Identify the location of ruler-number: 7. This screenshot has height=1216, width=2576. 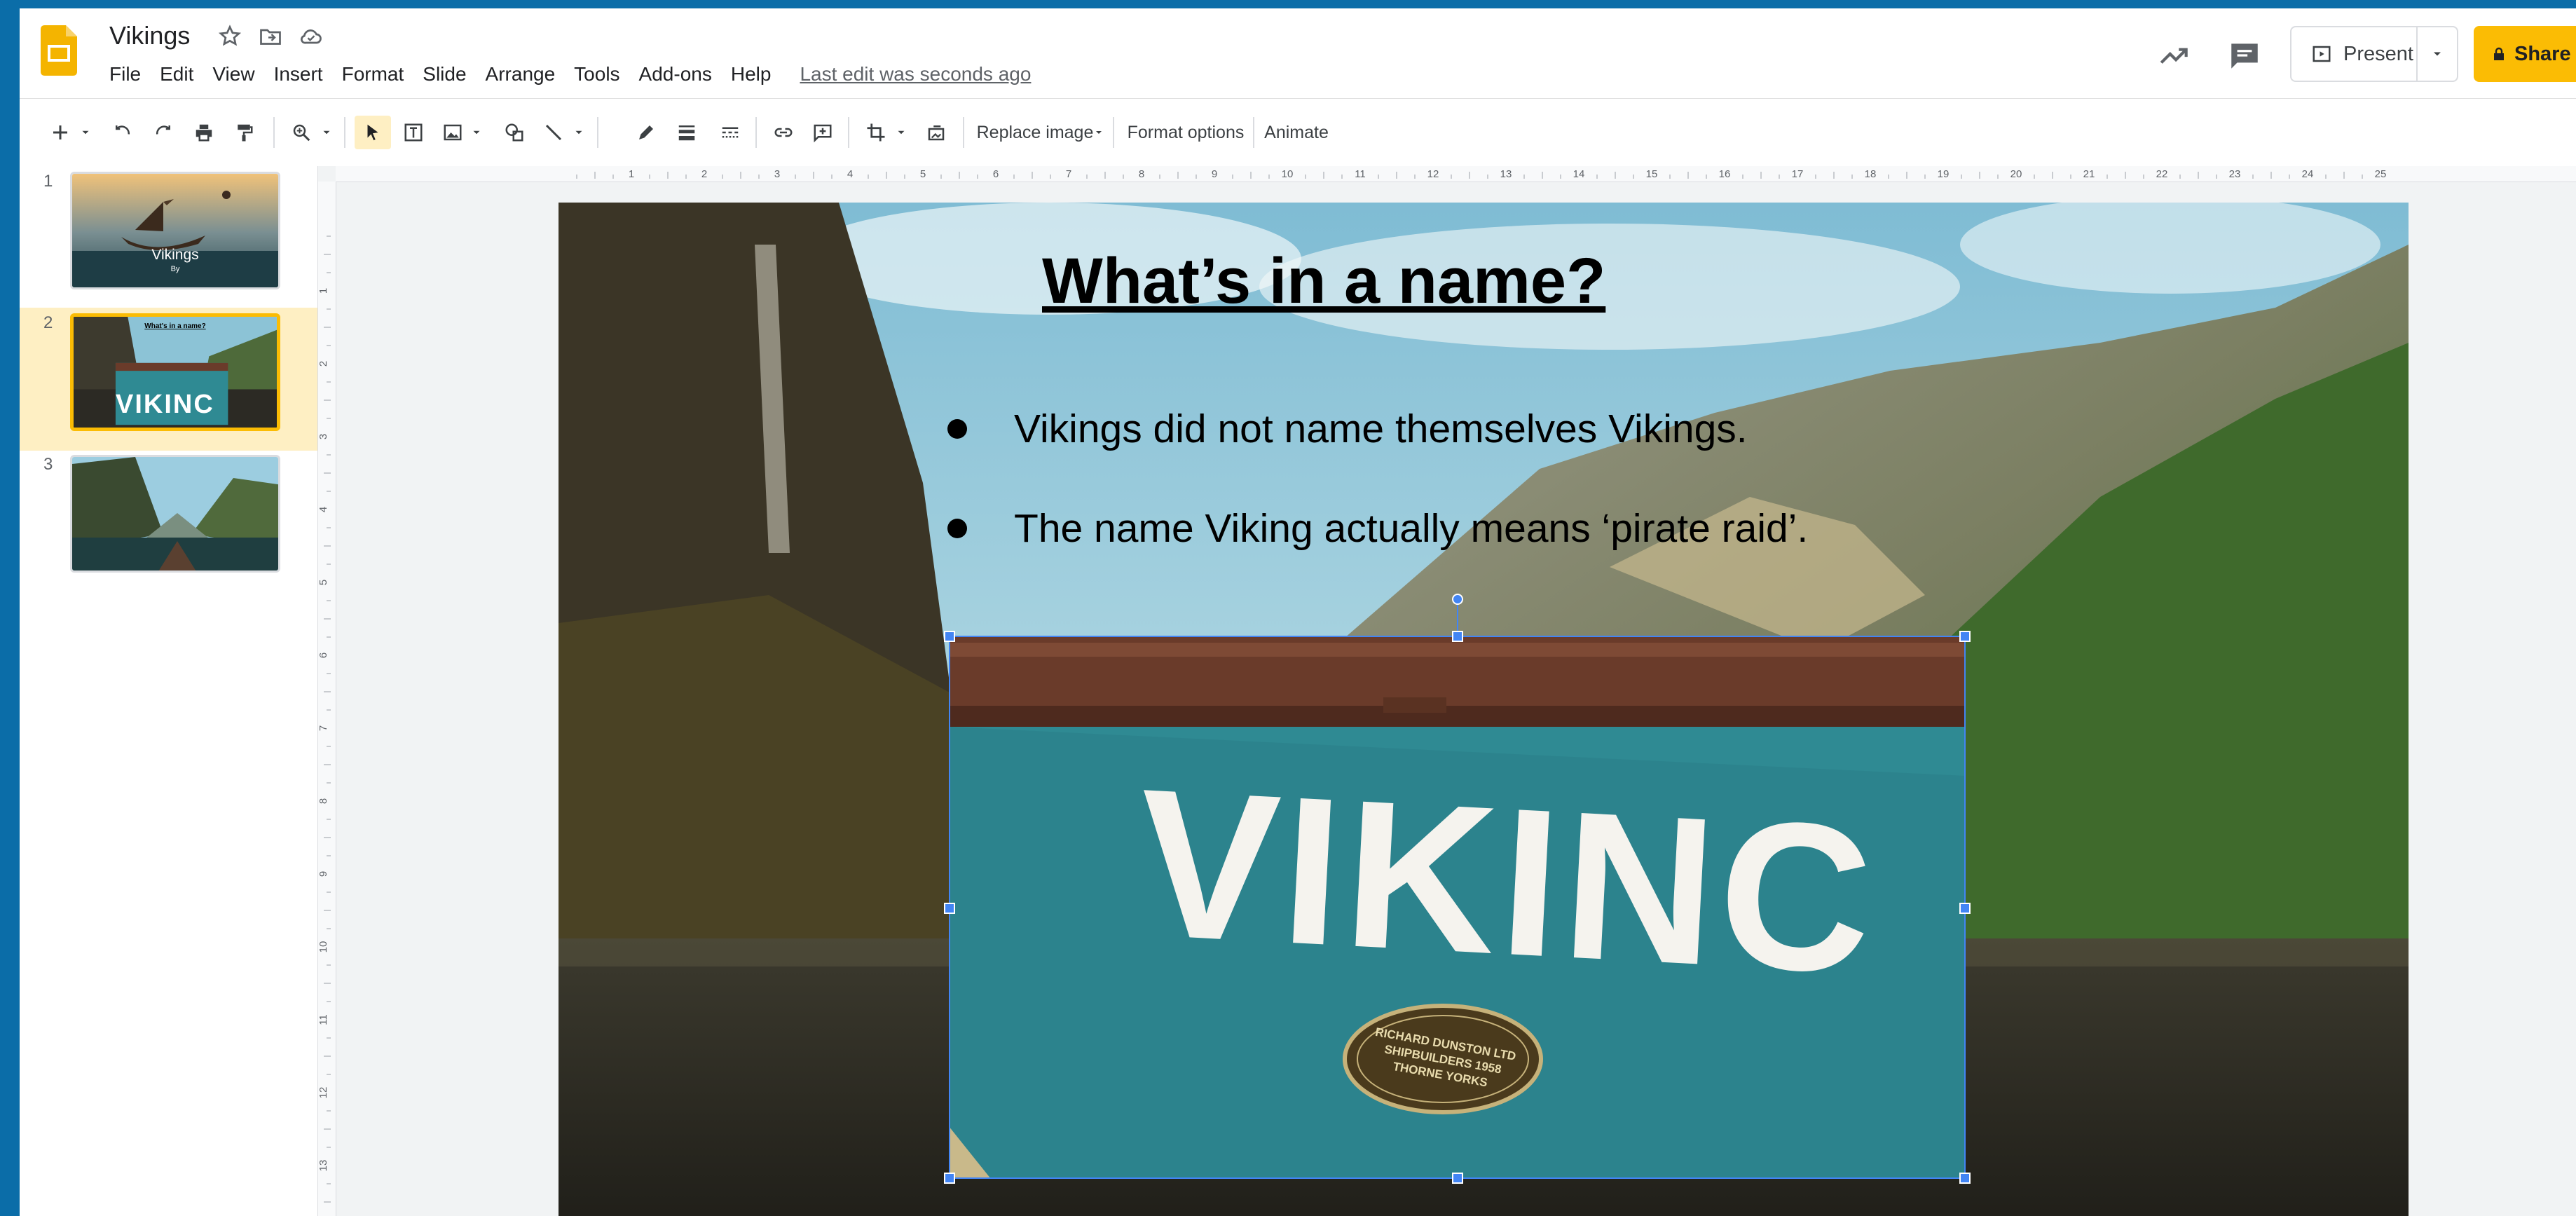
(323, 728).